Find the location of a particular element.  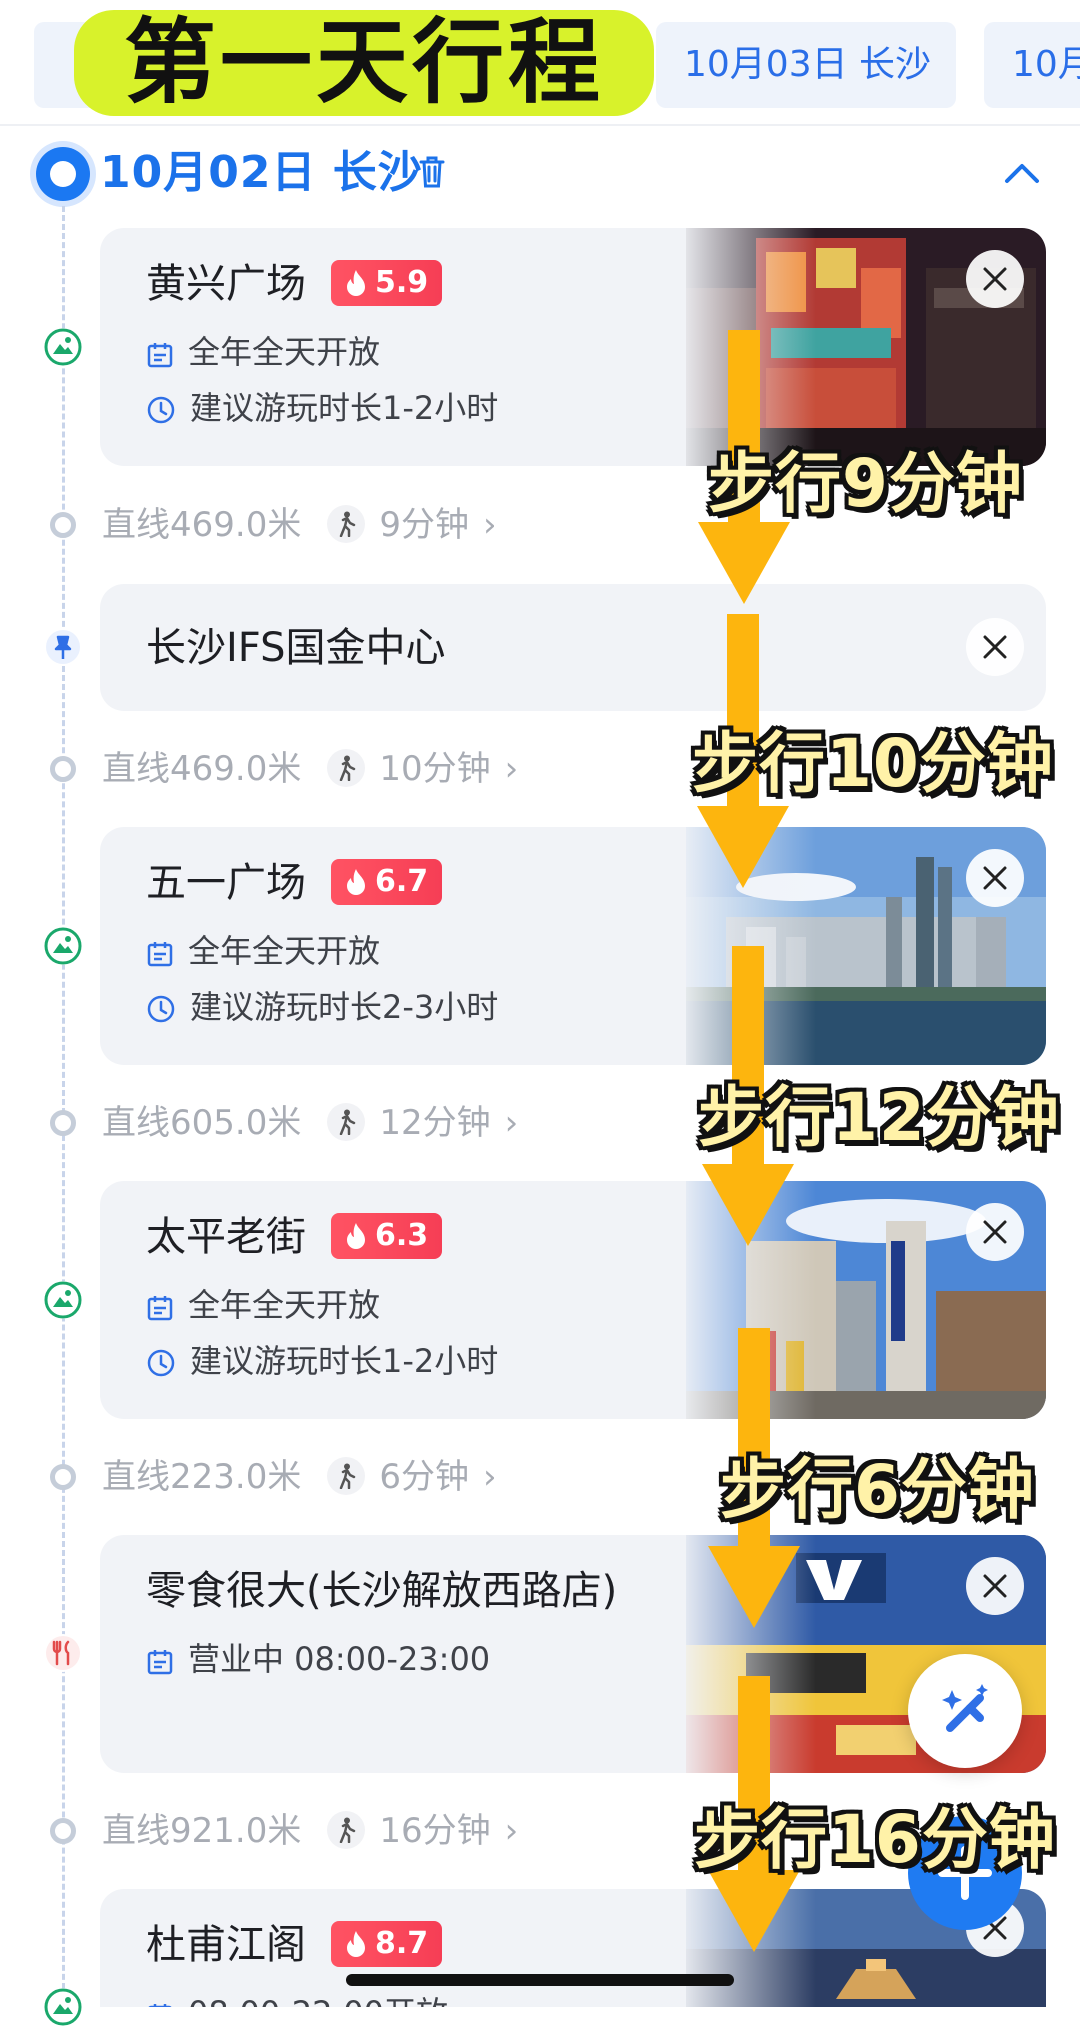

open-hours-text: 08:00-22:00开放 is located at coordinates (318, 2000).